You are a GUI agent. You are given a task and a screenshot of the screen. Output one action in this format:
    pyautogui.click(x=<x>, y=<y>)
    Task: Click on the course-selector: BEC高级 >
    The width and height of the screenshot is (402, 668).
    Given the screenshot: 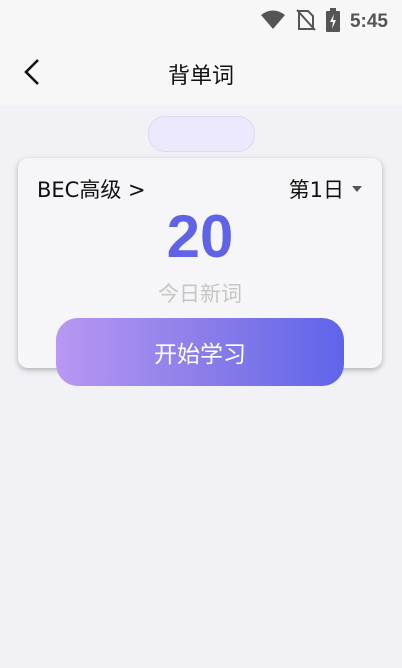 What is the action you would take?
    pyautogui.click(x=91, y=189)
    